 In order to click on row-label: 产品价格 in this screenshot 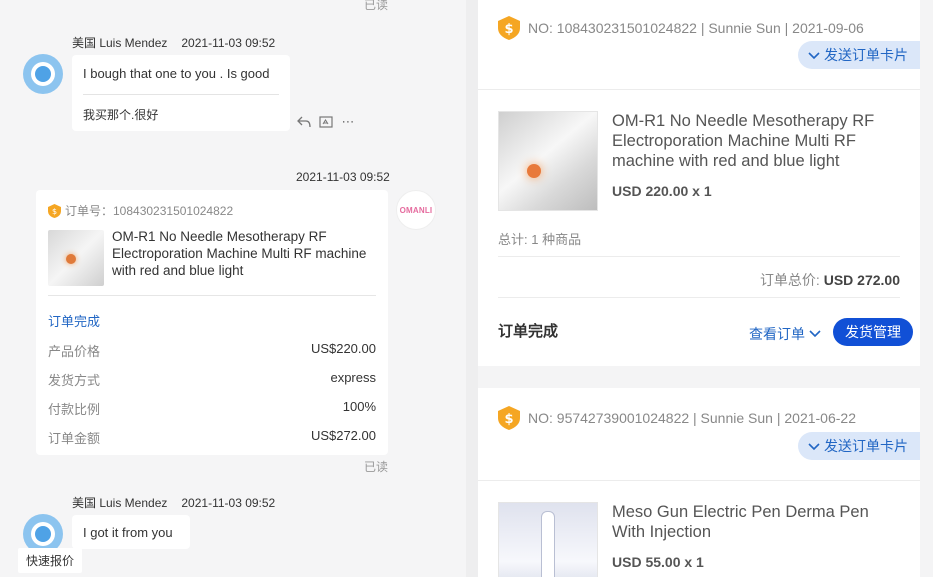, I will do `click(74, 351)`.